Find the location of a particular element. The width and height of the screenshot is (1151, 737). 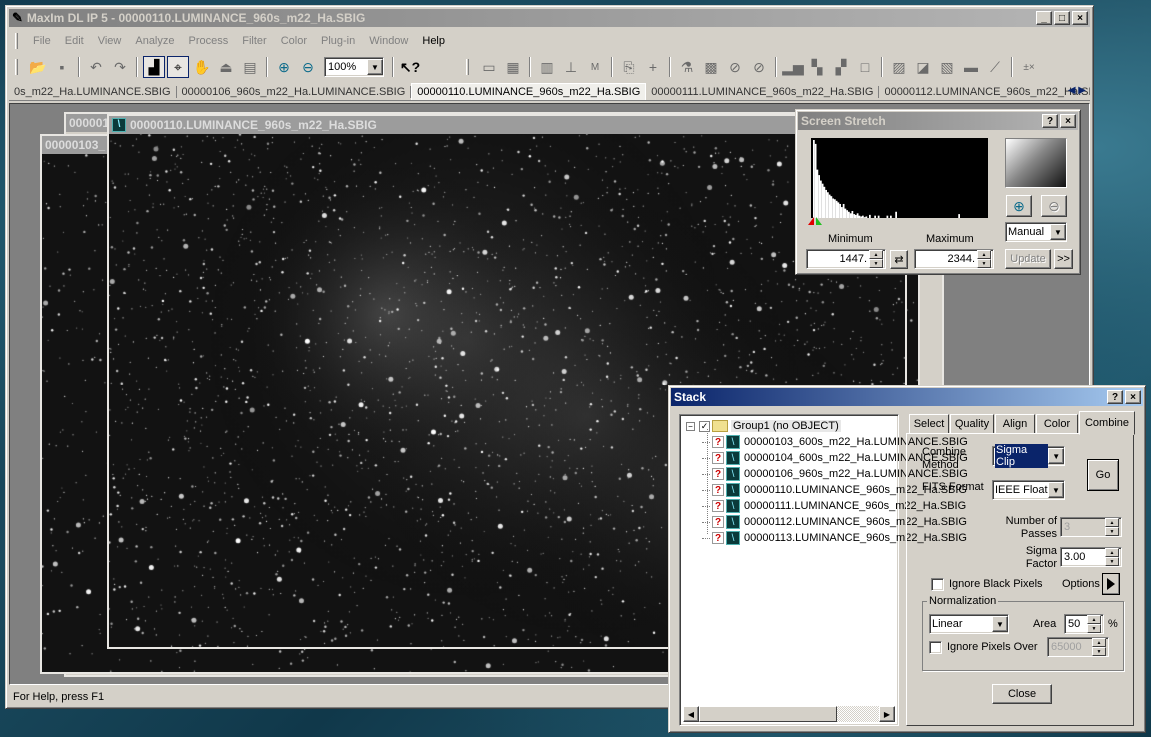

tab-color: Color is located at coordinates (1057, 424).